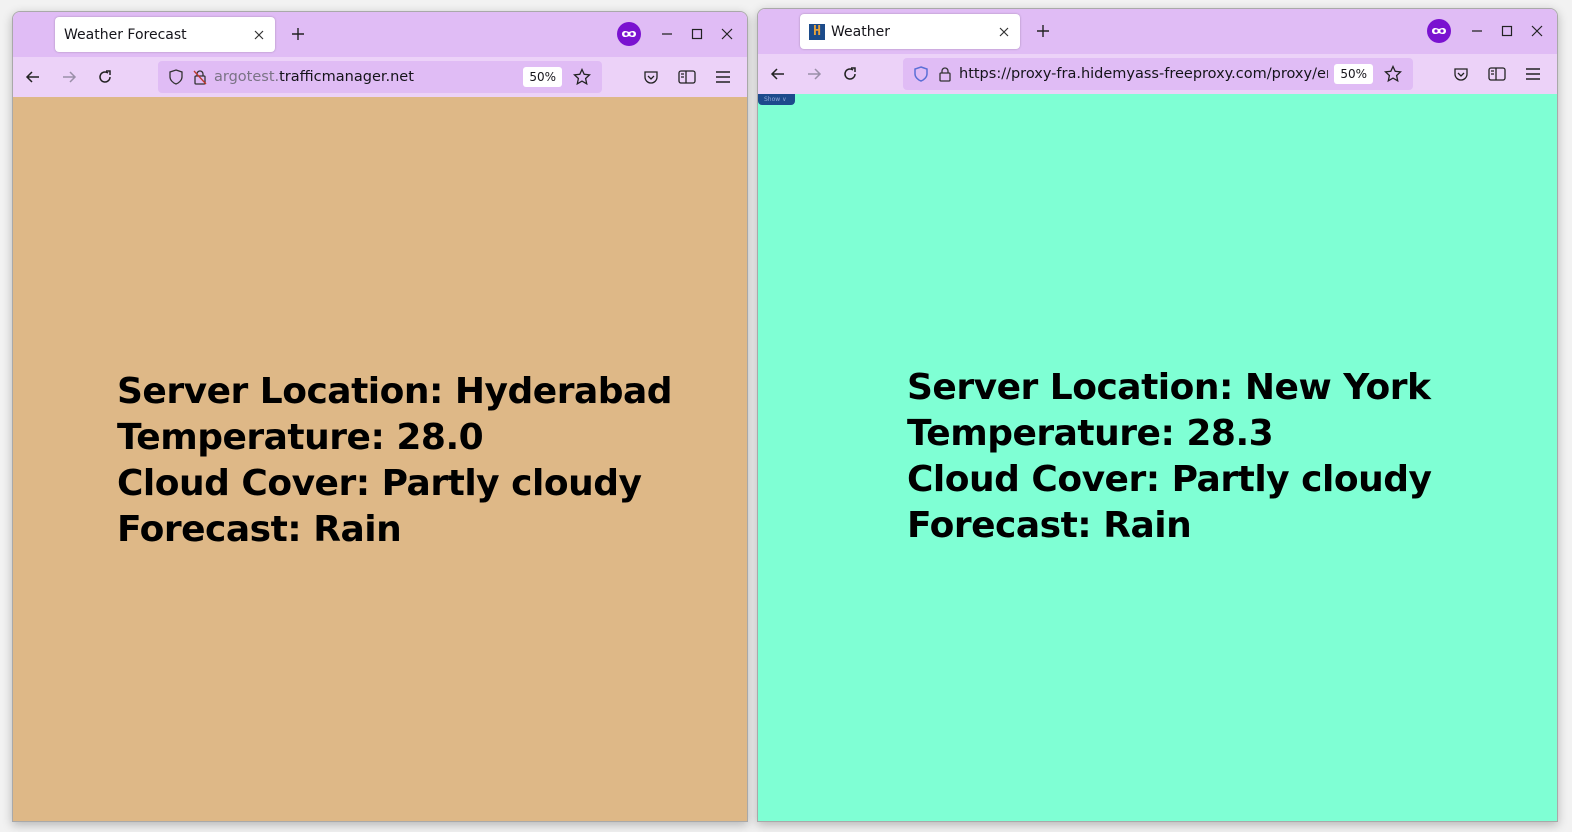 The image size is (1572, 832). I want to click on title-bar: H Weather, so click(1157, 31).